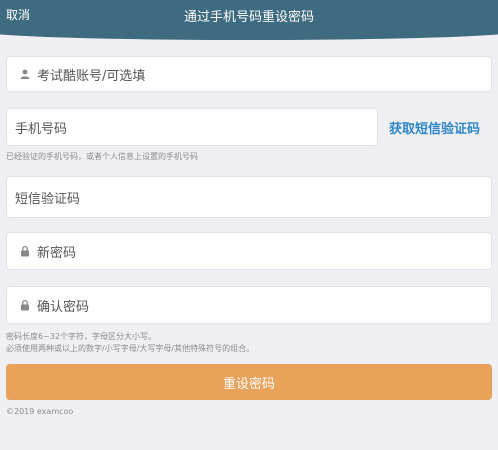 The width and height of the screenshot is (498, 450). What do you see at coordinates (249, 305) in the screenshot?
I see `confirm-password-input: 确认密码` at bounding box center [249, 305].